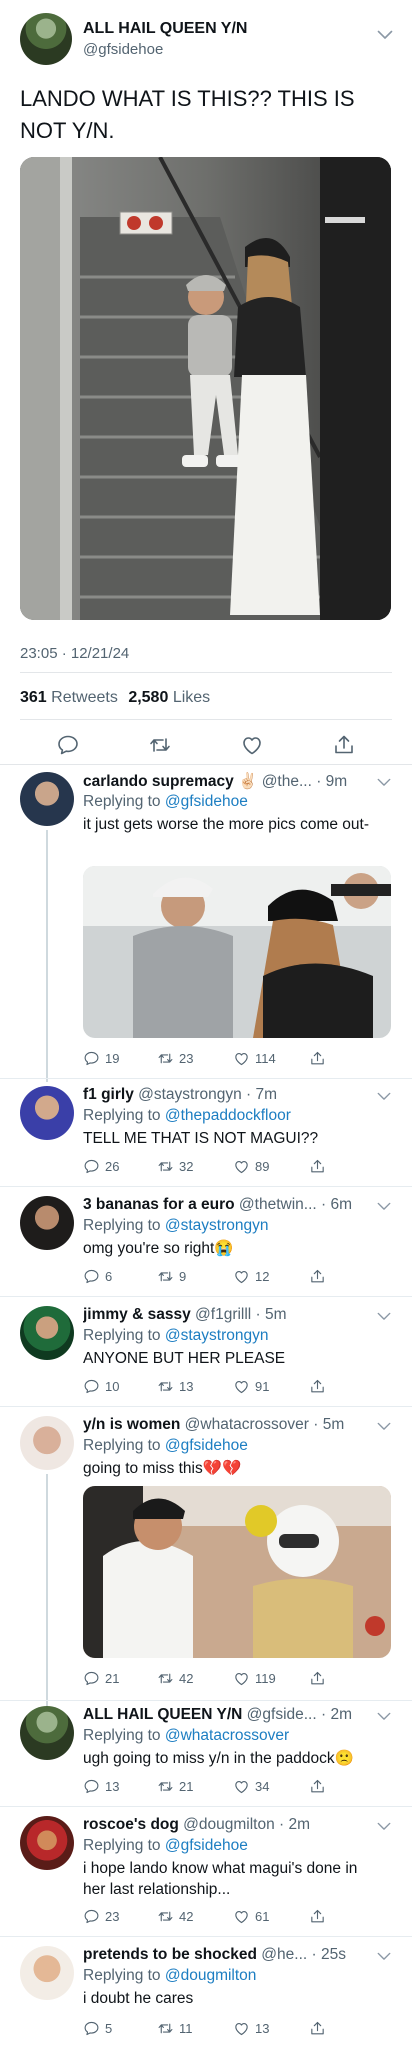 Image resolution: width=412 pixels, height=2048 pixels. What do you see at coordinates (175, 1058) in the screenshot?
I see `retweet-button: 23` at bounding box center [175, 1058].